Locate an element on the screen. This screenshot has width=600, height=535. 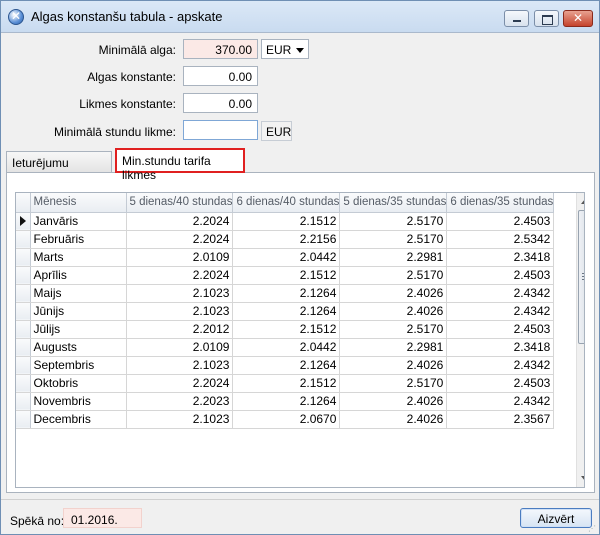
table-row: Janvāris 2.2024 2.1512 2.5170 2.4503 is located at coordinates (285, 221).